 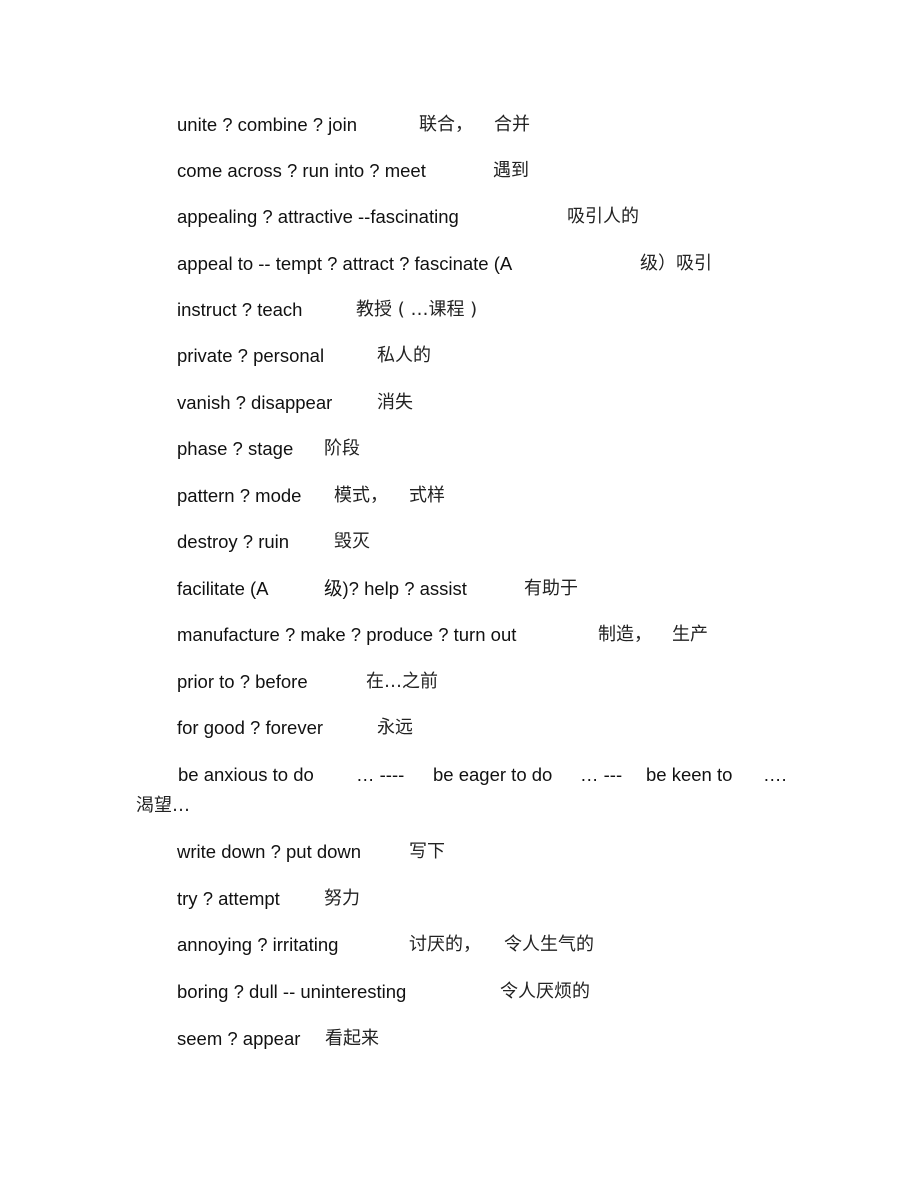 I want to click on vocab-chinese: 永远, so click(x=395, y=727).